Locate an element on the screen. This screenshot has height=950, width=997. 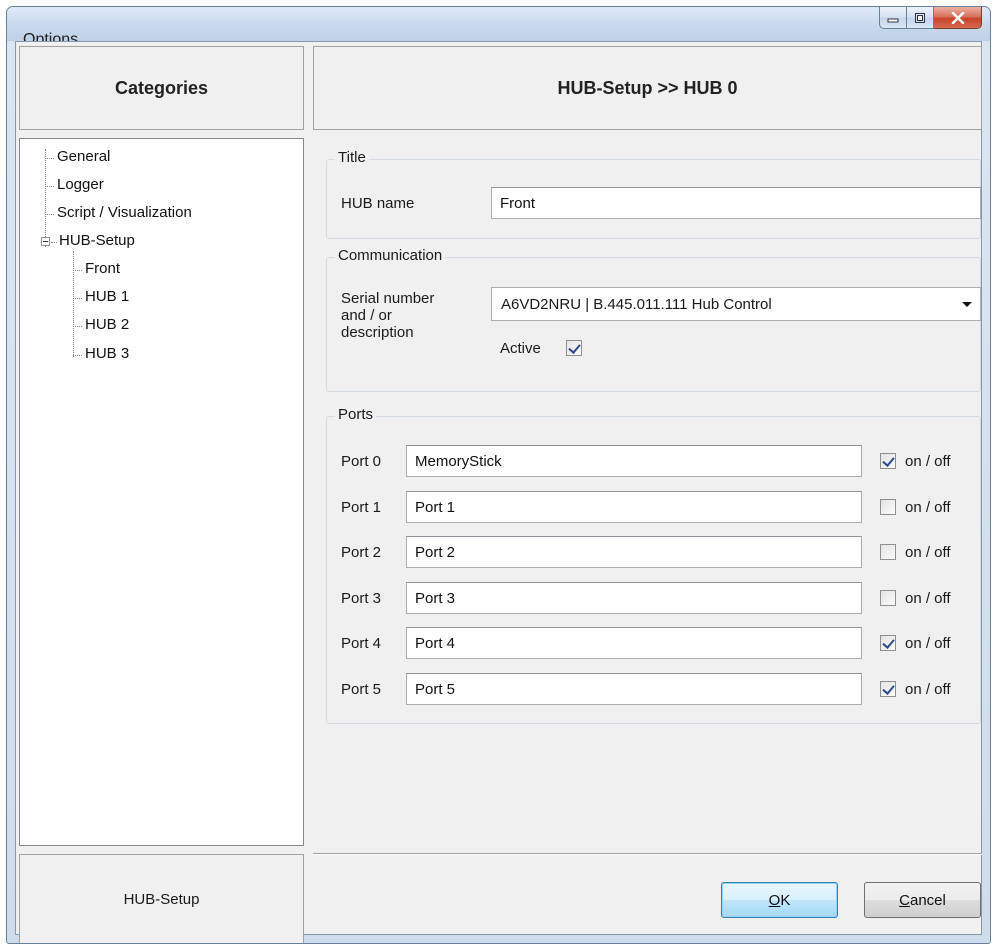
footer-separator is located at coordinates (647, 854).